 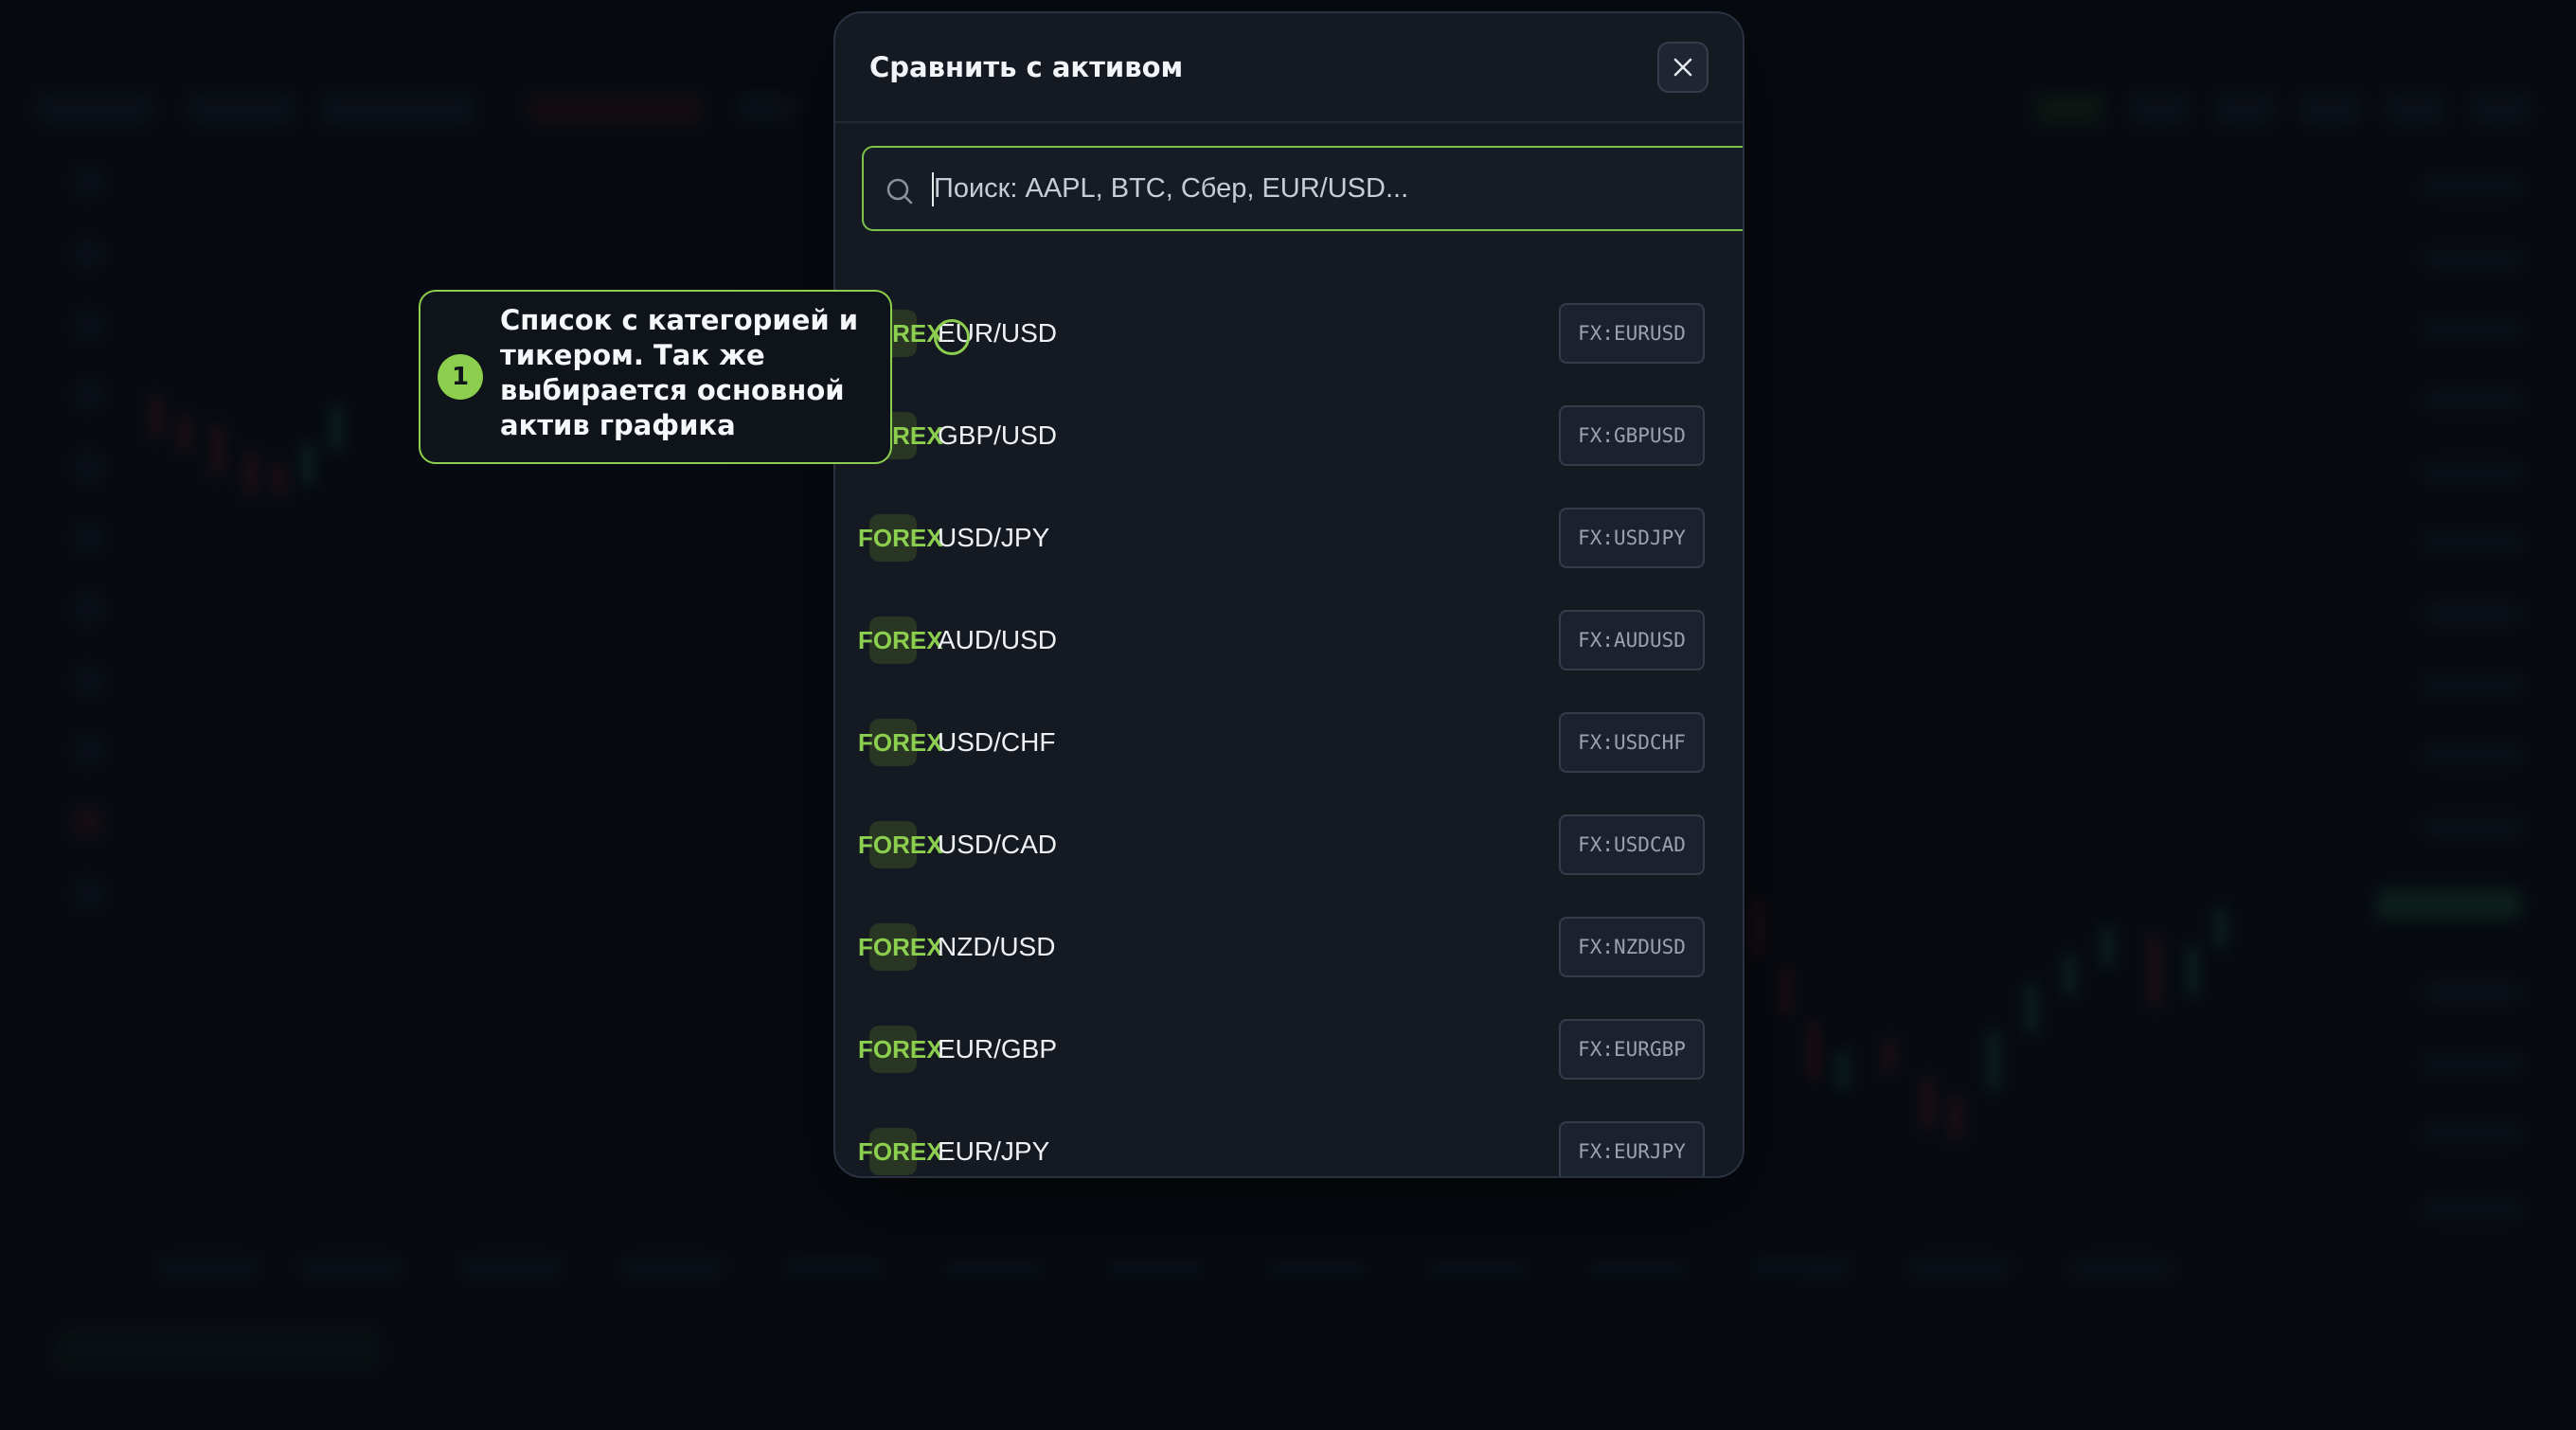 I want to click on asset-row: FOREX USD/CHF FX:USDCHF, so click(x=1289, y=748).